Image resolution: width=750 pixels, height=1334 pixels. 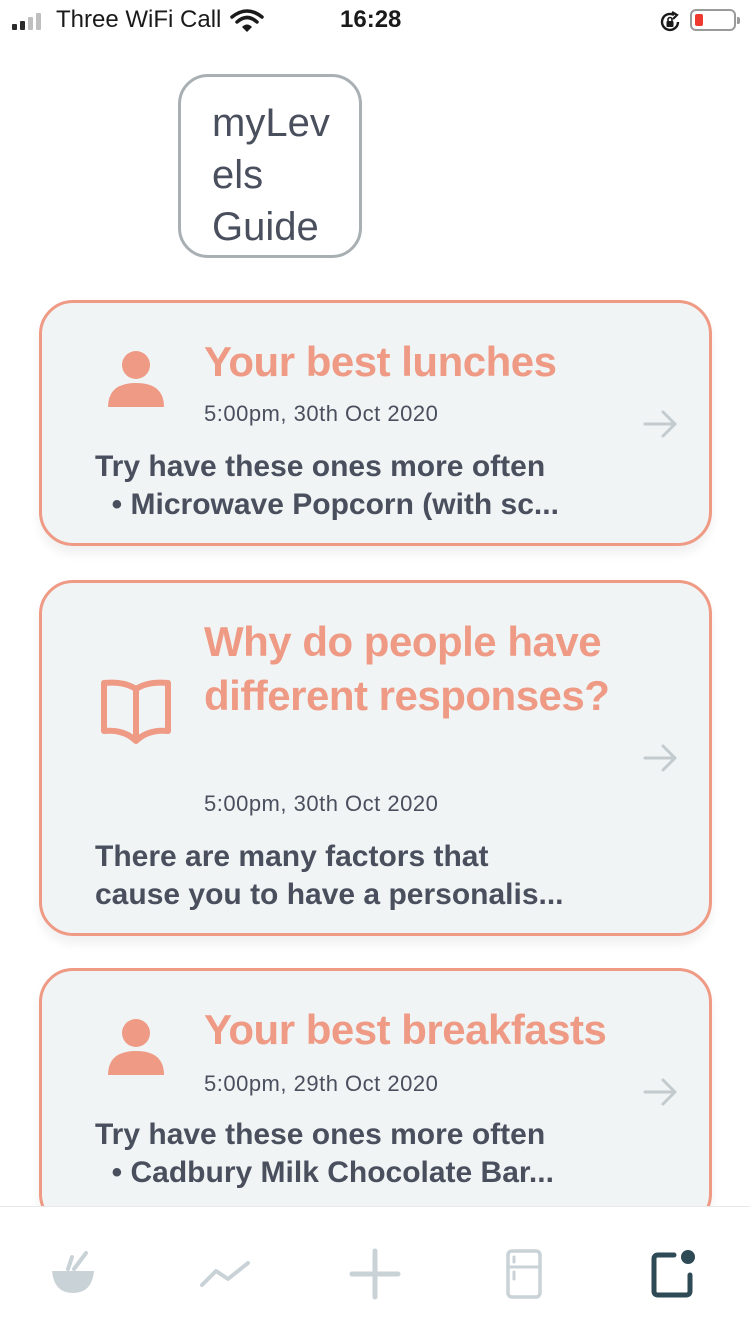 I want to click on card-title: Your best breakfasts, so click(x=405, y=1029).